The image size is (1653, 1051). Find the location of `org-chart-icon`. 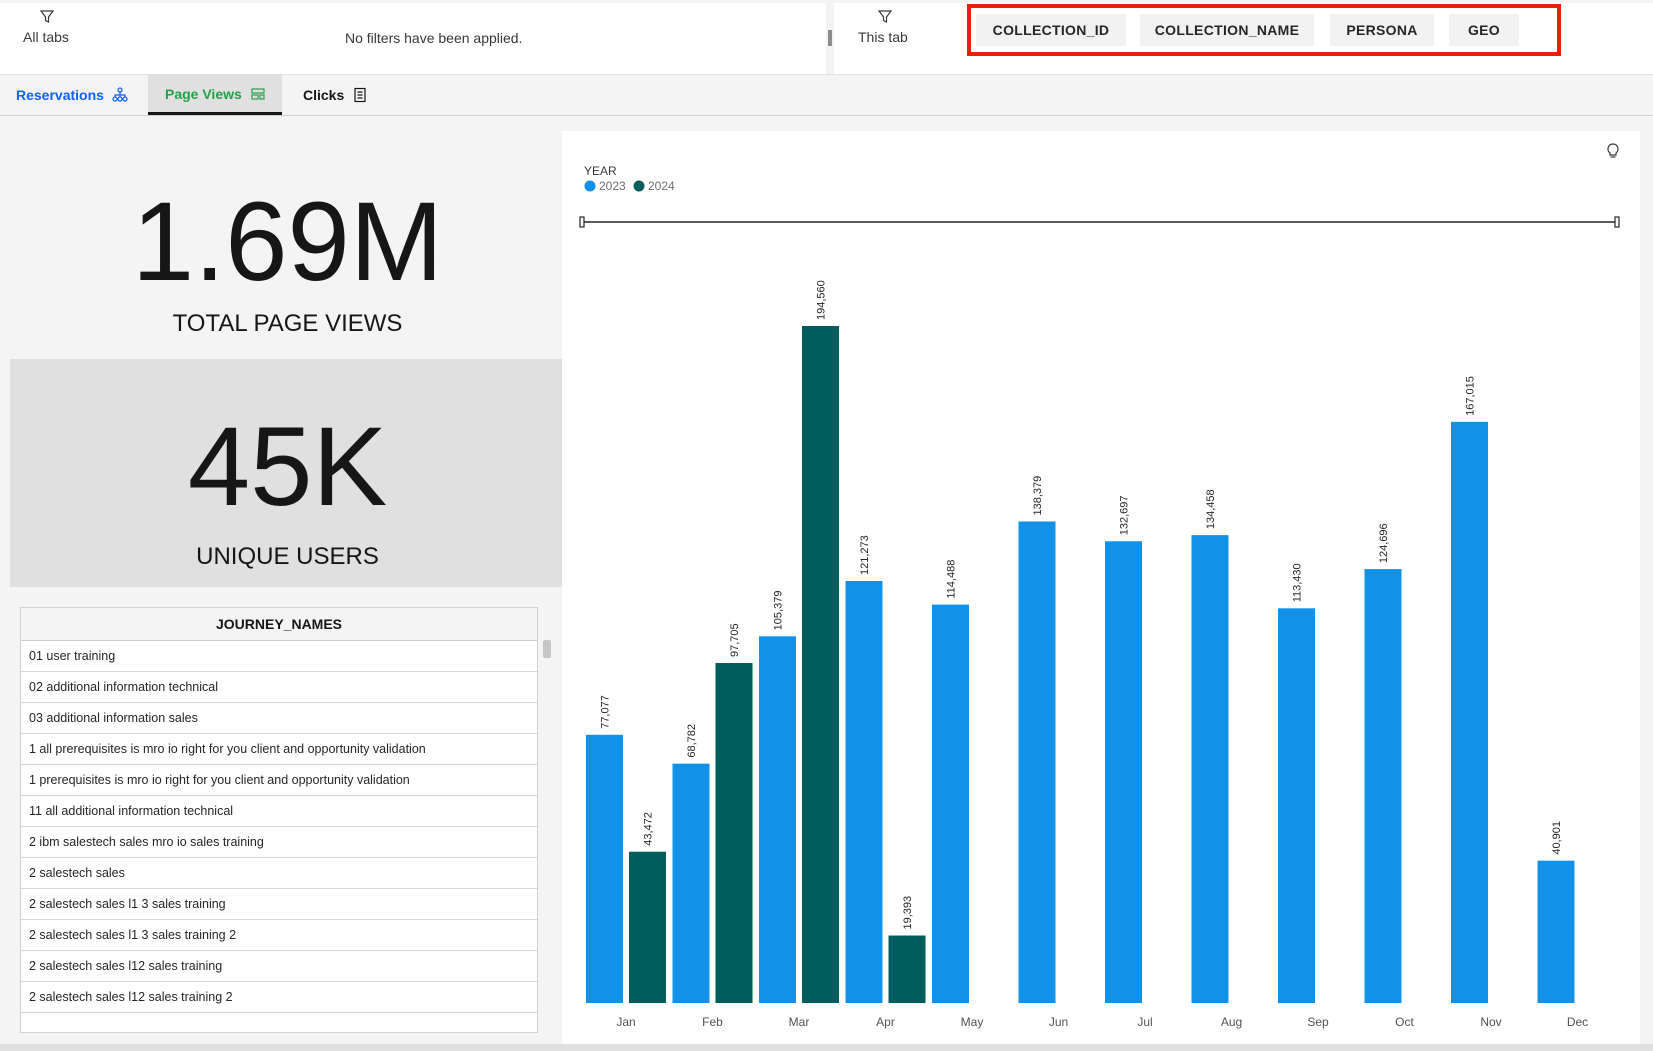

org-chart-icon is located at coordinates (120, 94).